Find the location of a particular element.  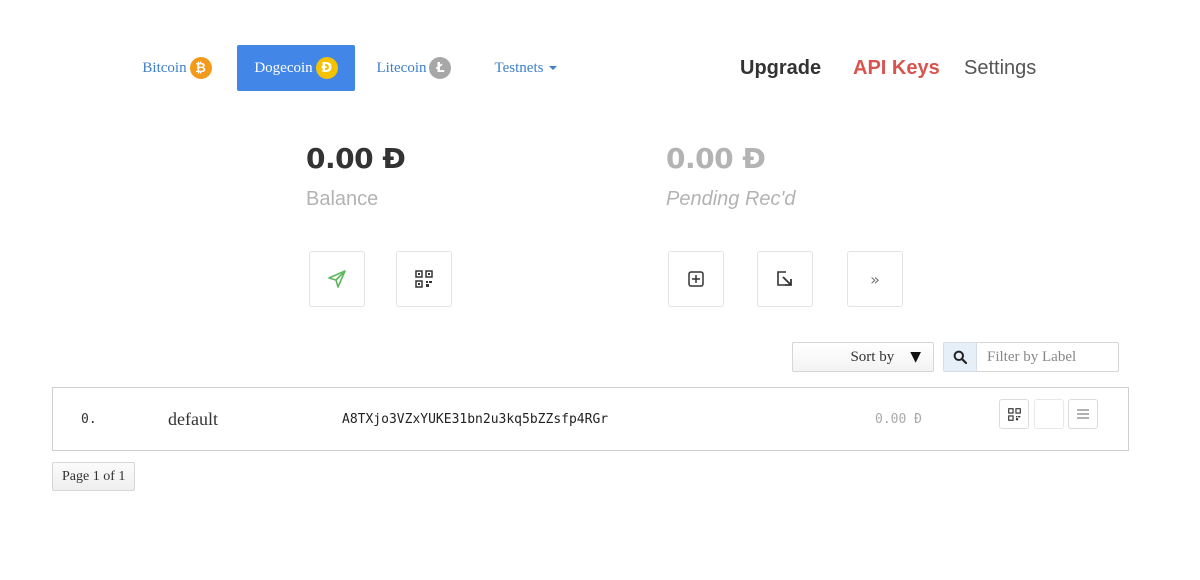

search-button is located at coordinates (960, 357).